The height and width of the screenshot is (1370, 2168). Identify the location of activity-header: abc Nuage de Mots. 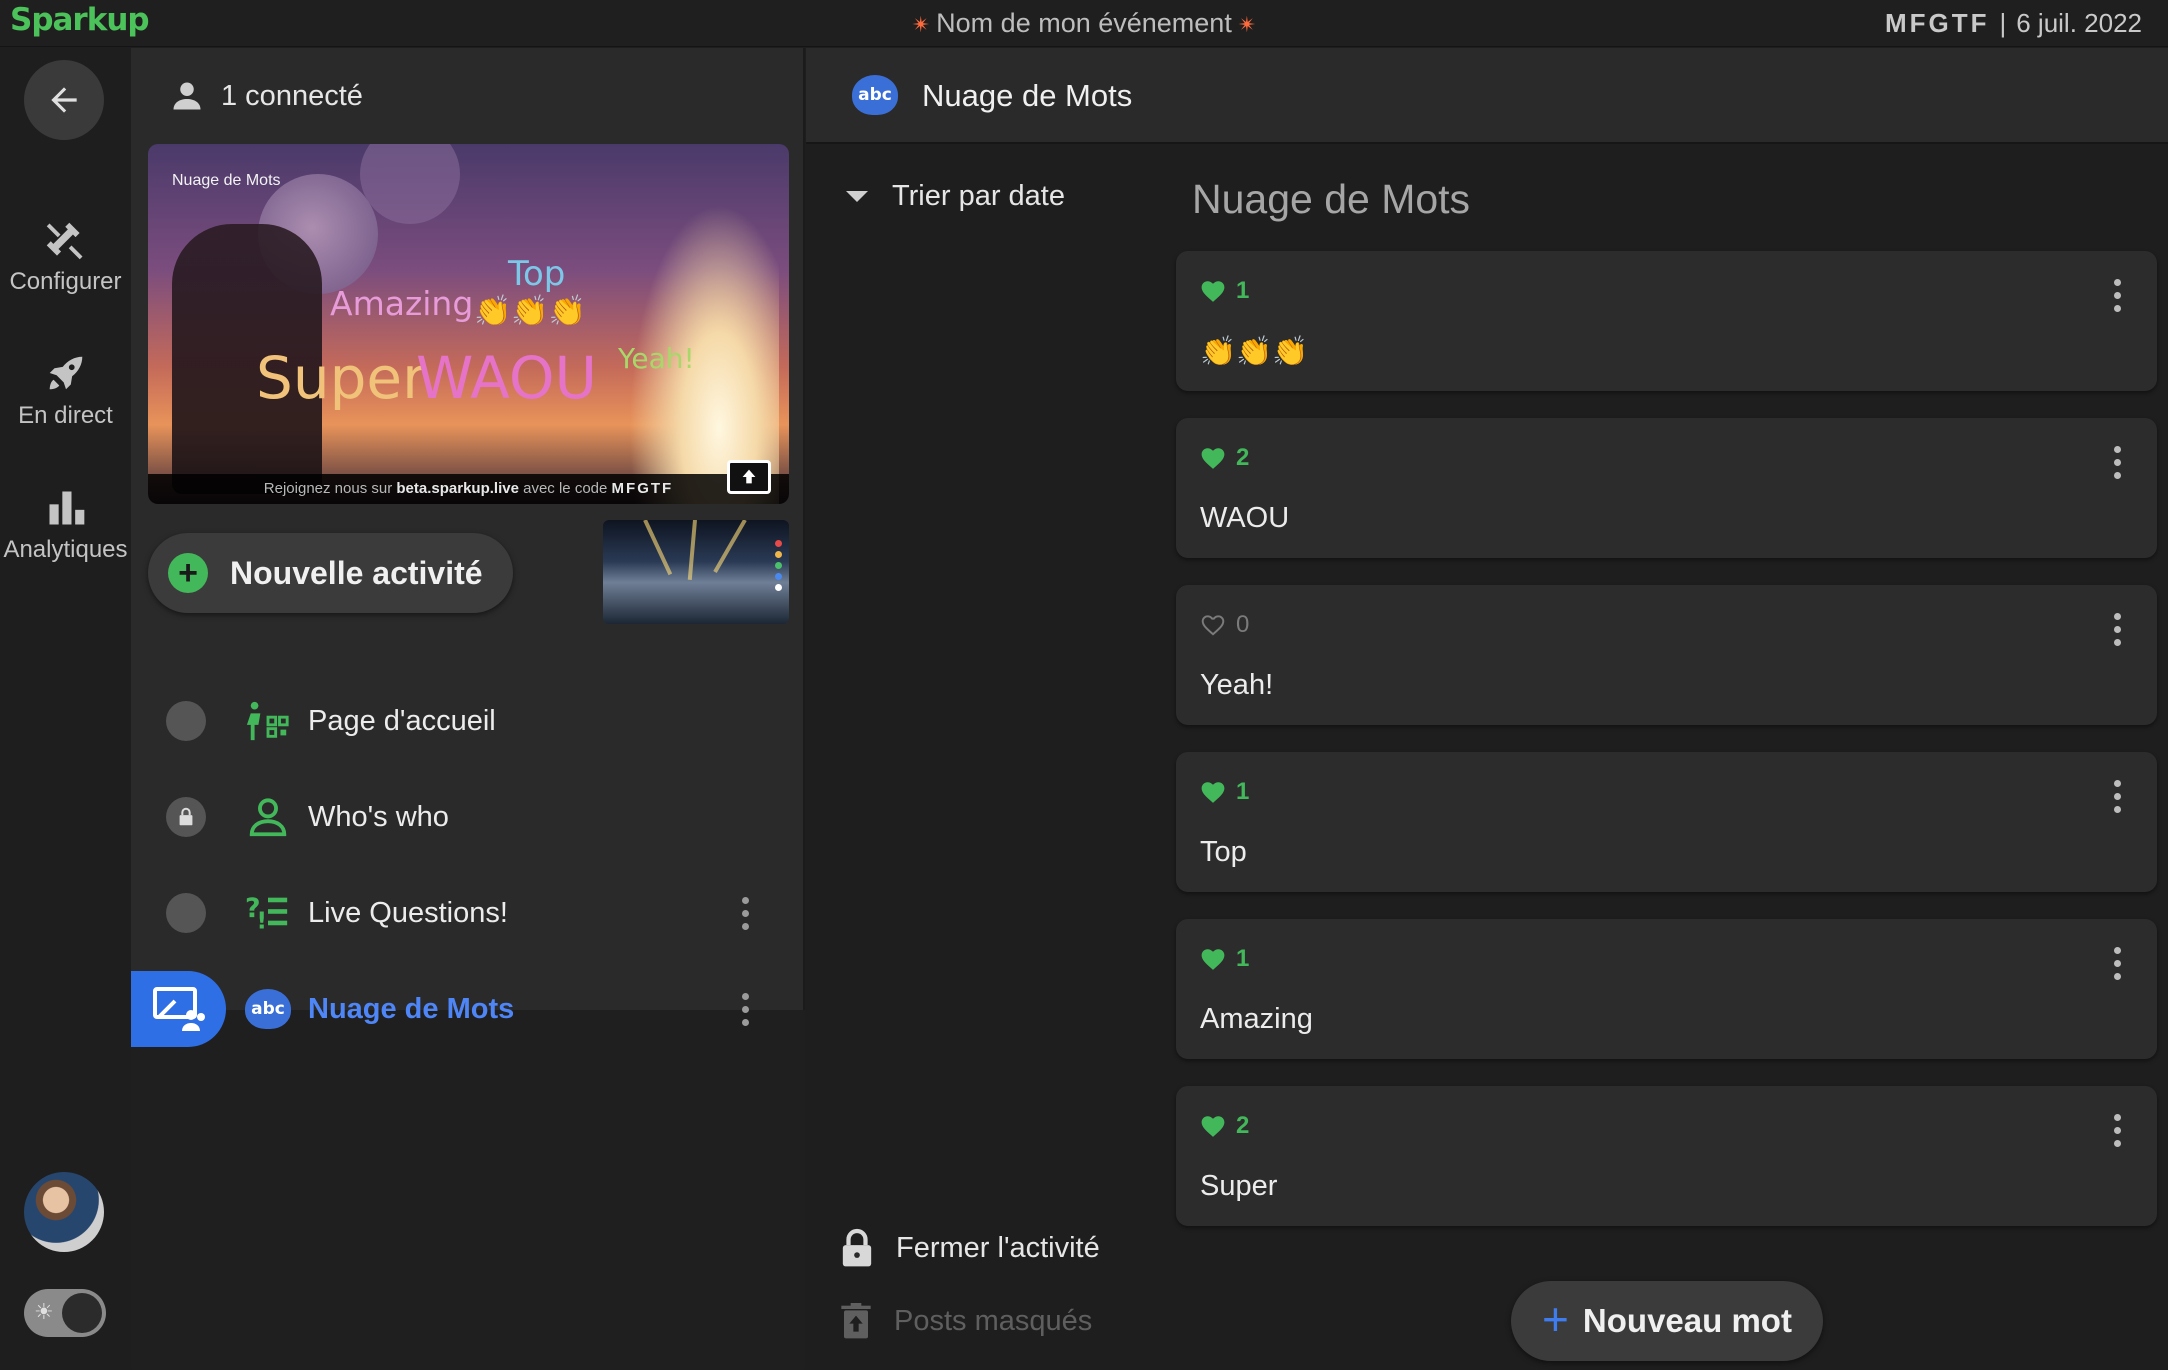
(1487, 96).